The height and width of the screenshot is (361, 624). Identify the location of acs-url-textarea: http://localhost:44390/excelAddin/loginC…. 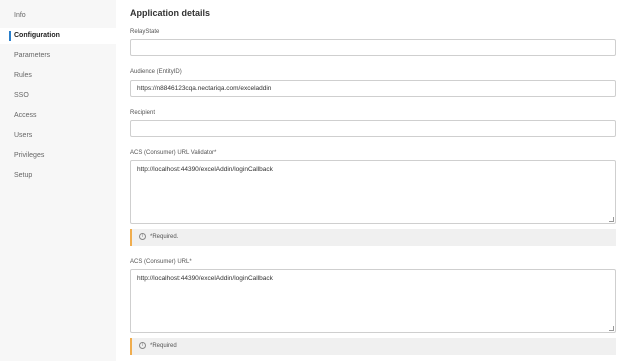
(373, 301).